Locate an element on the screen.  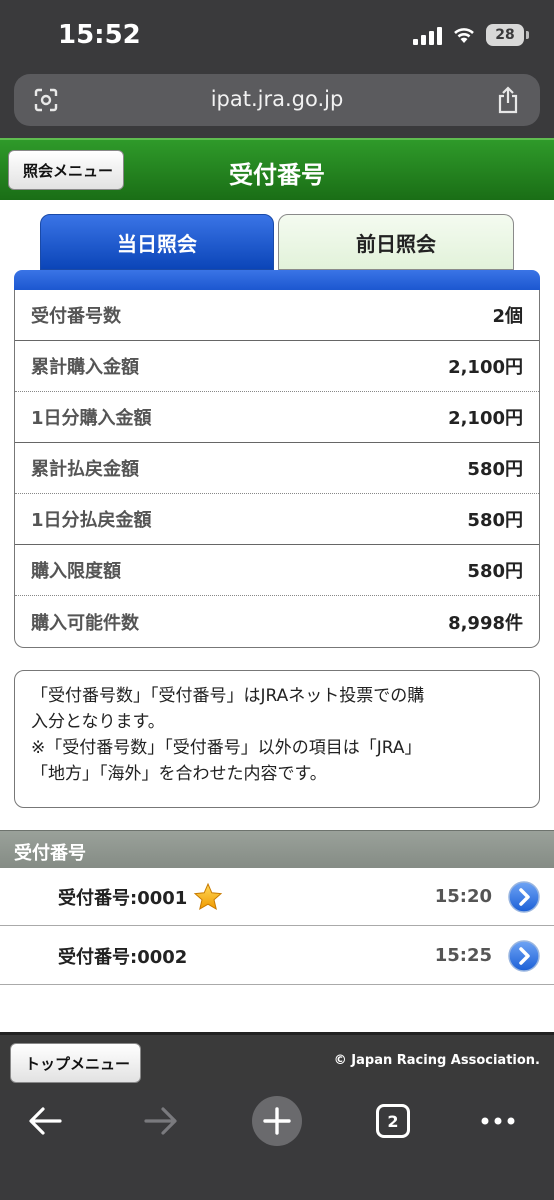
receipt-row-0001: 受付番号:0001 15:20 is located at coordinates (277, 897).